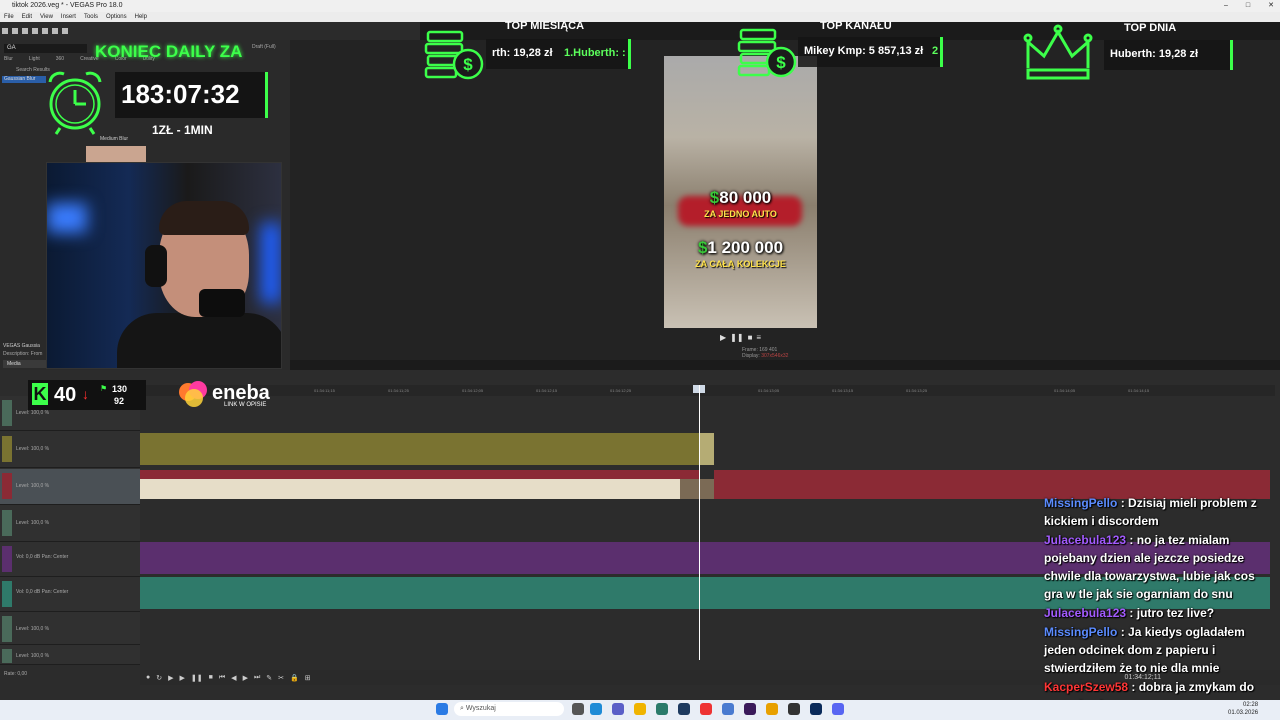  What do you see at coordinates (65, 31) in the screenshot?
I see `redo-icon` at bounding box center [65, 31].